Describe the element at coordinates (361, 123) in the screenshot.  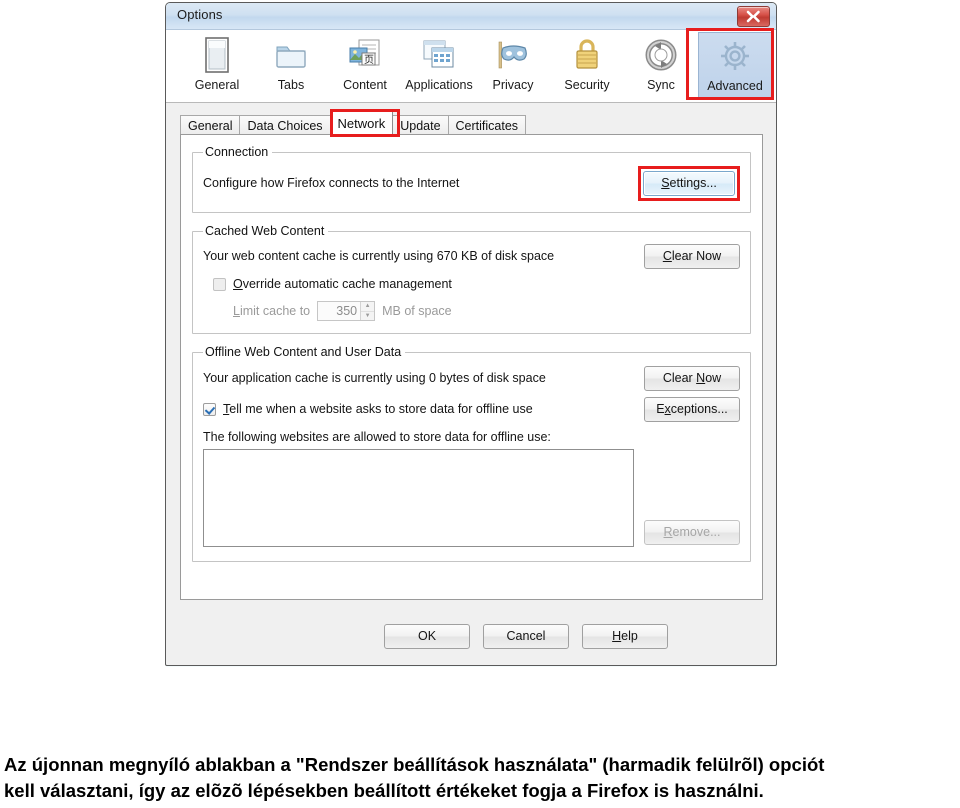
I see `tab-network: Network` at that location.